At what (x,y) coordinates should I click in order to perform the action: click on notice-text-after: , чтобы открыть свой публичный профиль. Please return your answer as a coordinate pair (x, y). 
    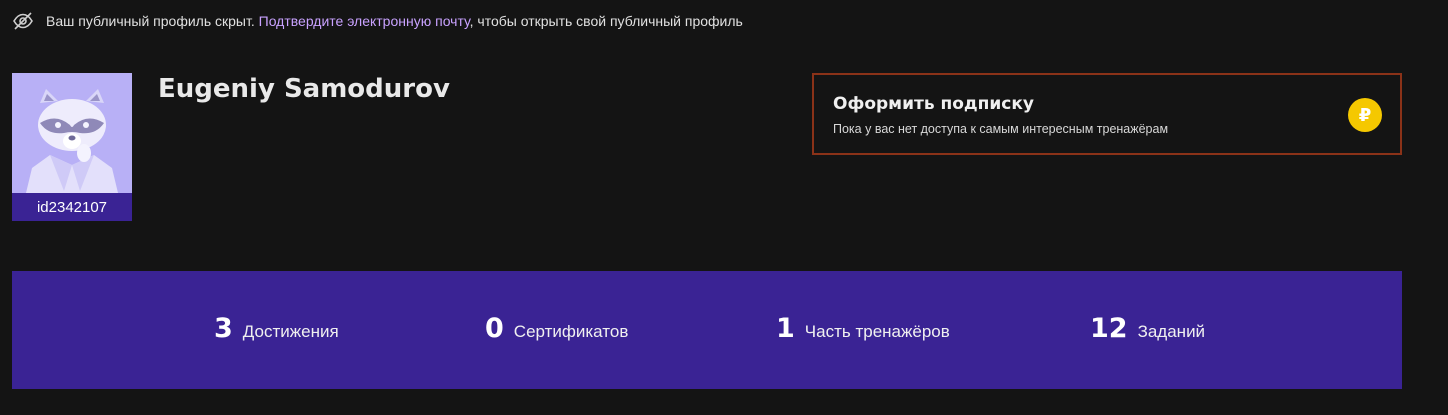
    Looking at the image, I should click on (606, 21).